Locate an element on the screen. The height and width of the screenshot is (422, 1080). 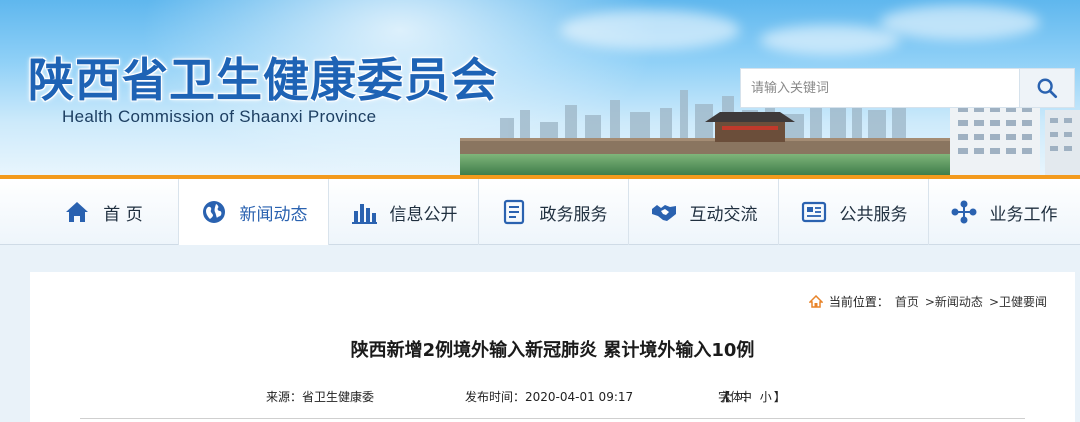
nav-item-home: 首 页 is located at coordinates (103, 212).